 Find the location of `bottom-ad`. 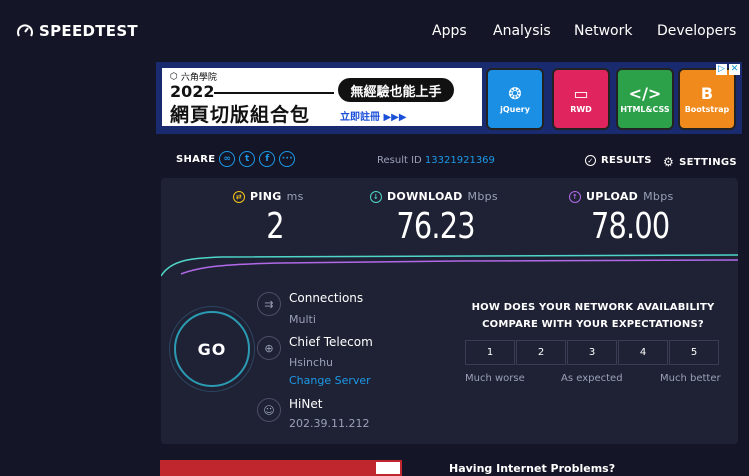

bottom-ad is located at coordinates (281, 468).